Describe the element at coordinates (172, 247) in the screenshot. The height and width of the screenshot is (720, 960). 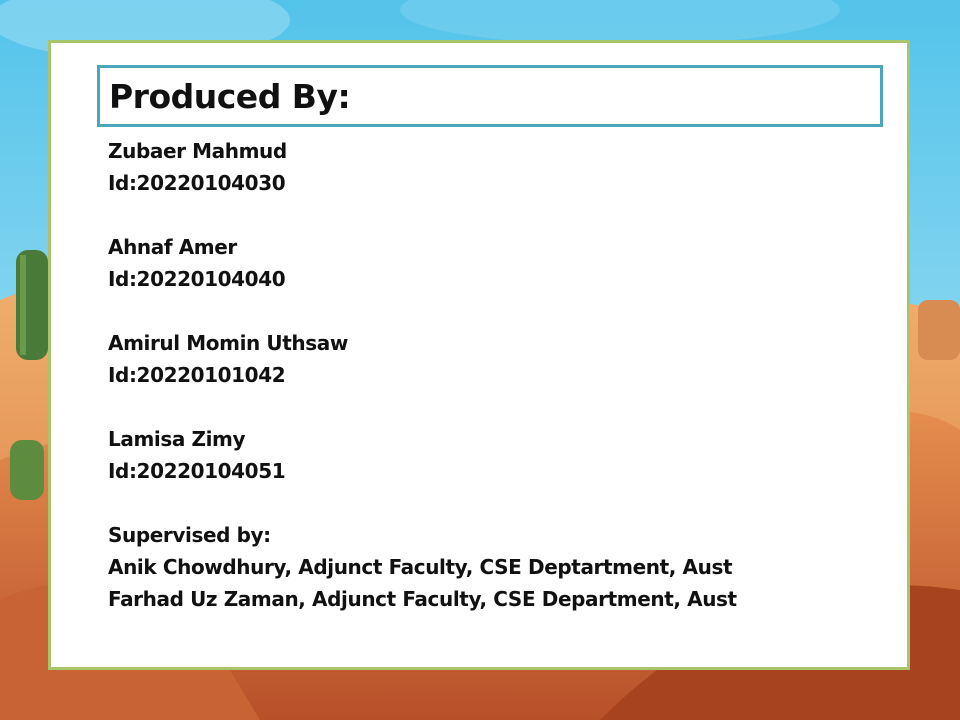
I see `member-name: Ahnaf Amer` at that location.